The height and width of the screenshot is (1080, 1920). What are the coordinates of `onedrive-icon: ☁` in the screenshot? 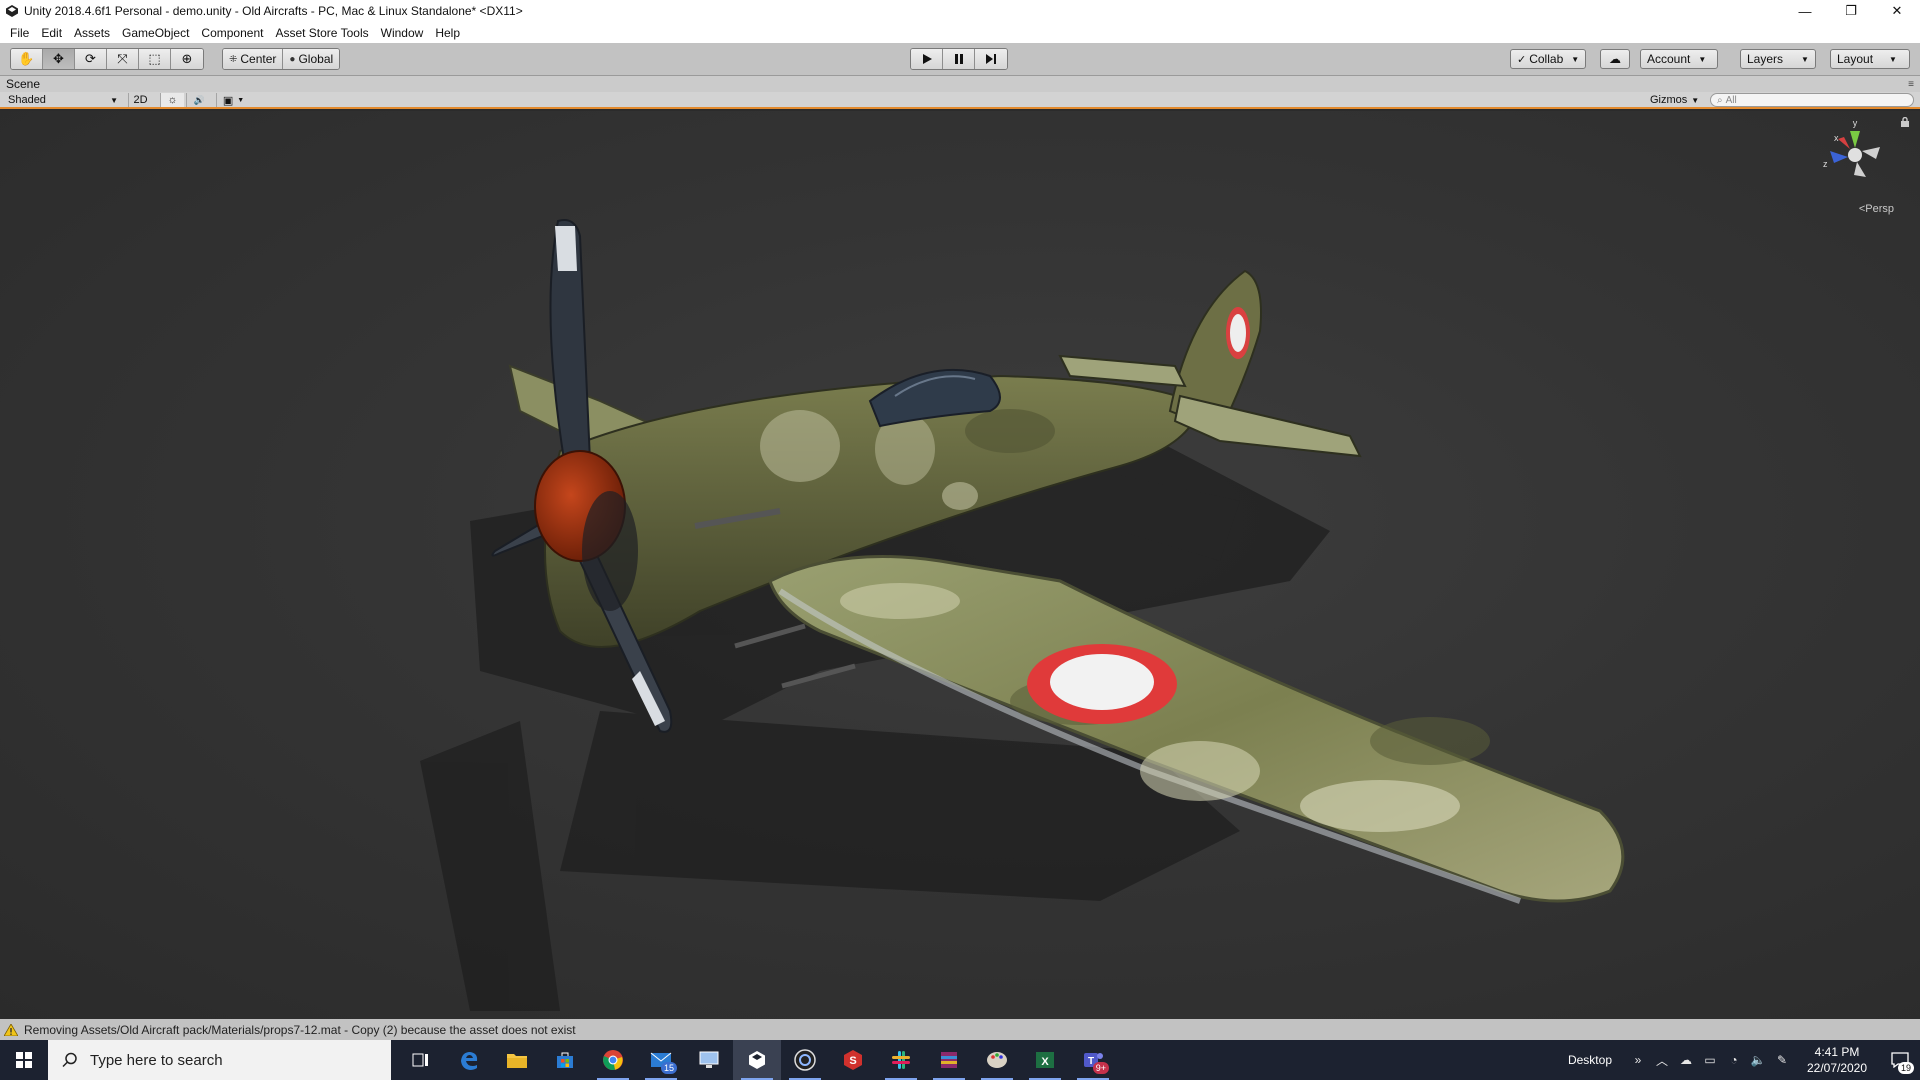 It's located at (1686, 1060).